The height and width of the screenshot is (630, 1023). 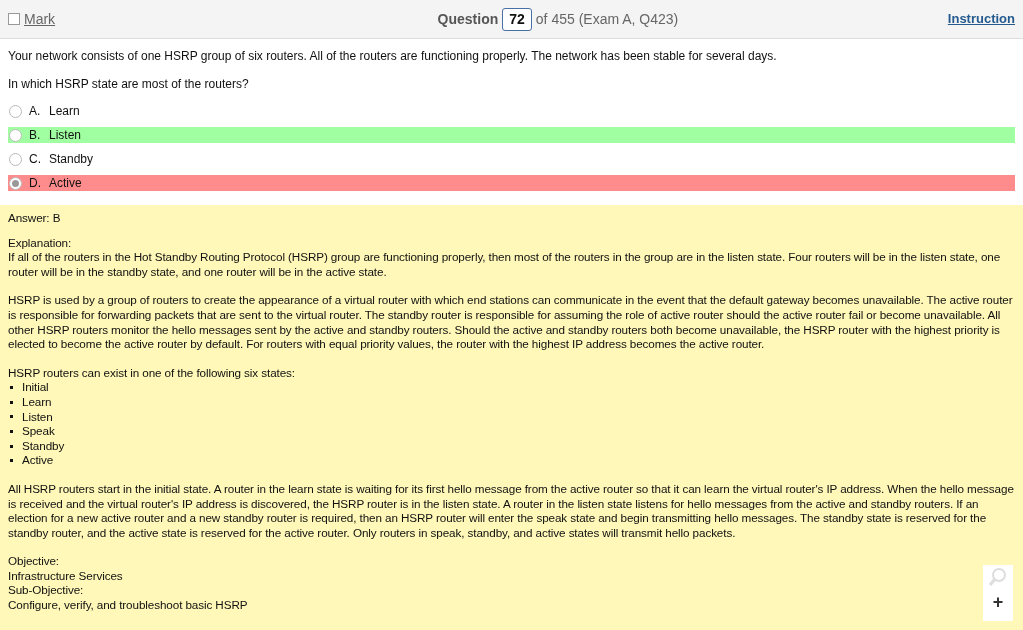 I want to click on option-letter: A., so click(x=35, y=111).